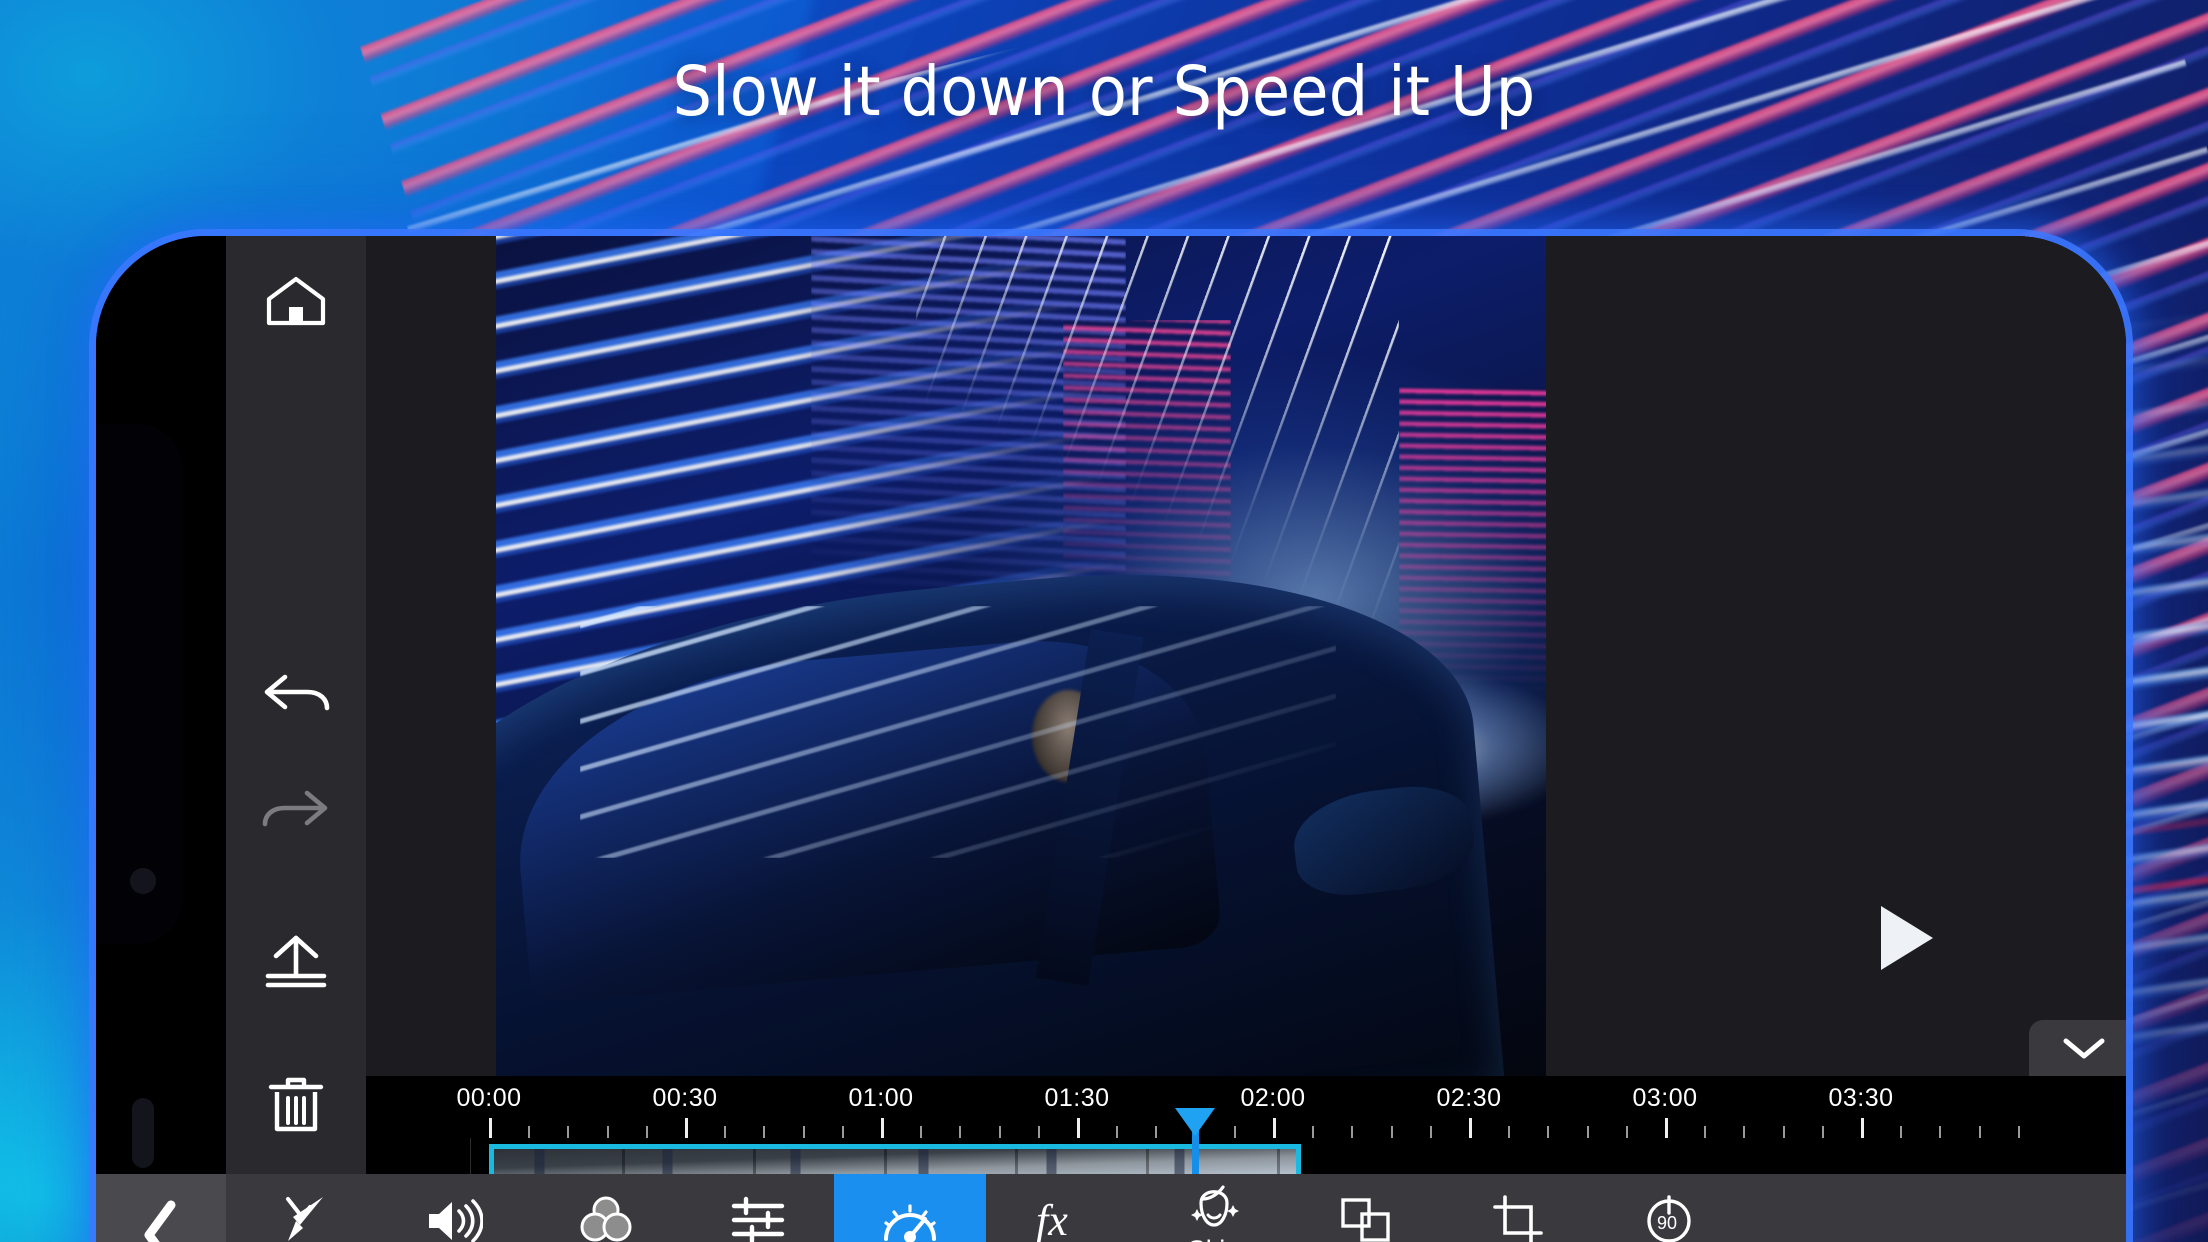  What do you see at coordinates (1518, 1218) in the screenshot?
I see `crop-icon` at bounding box center [1518, 1218].